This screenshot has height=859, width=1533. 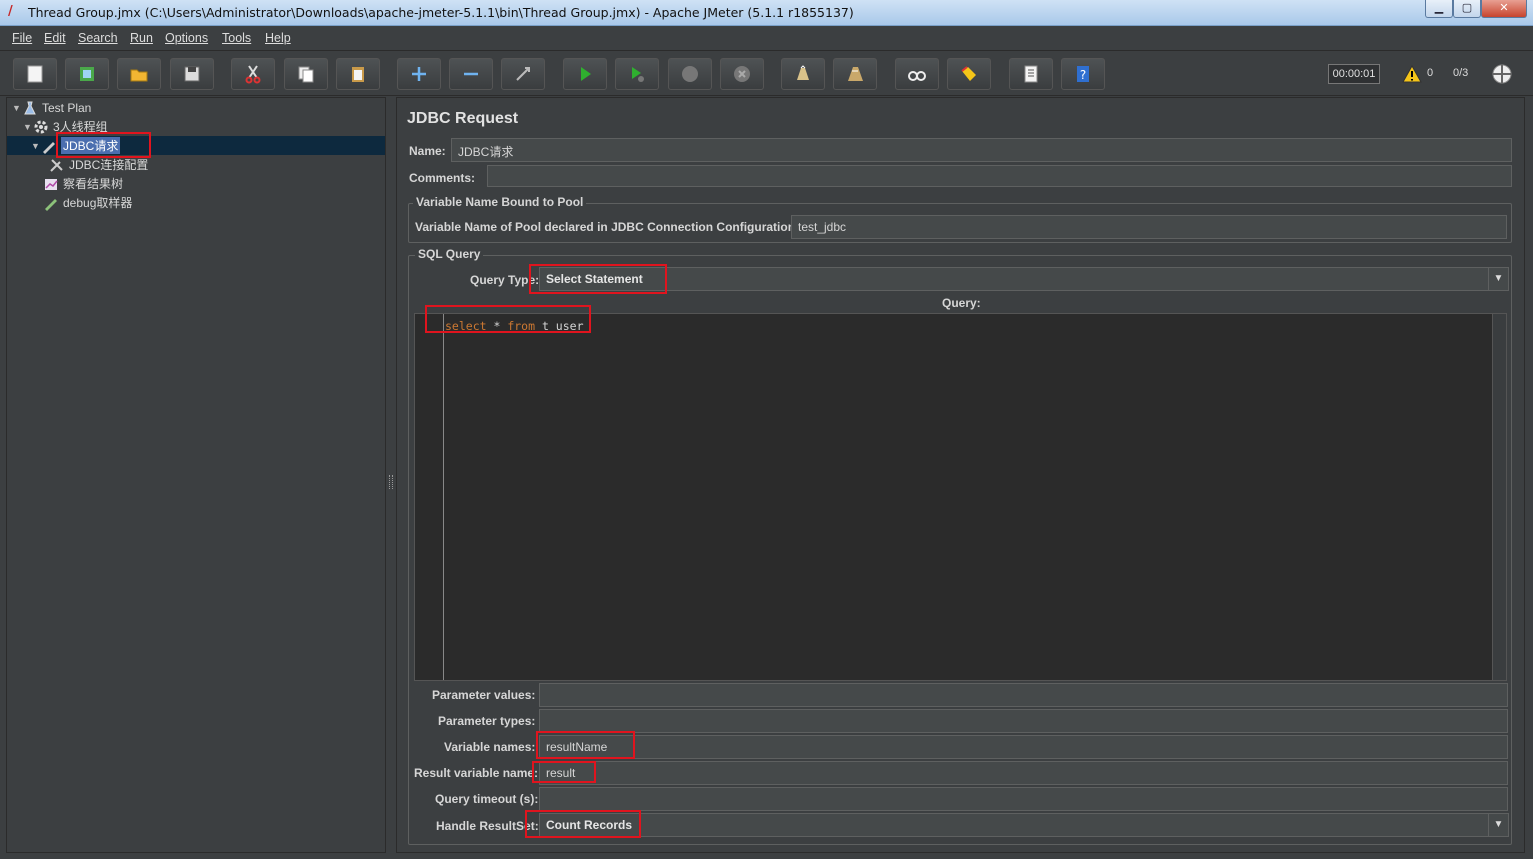 I want to click on panel-splitter, so click(x=391, y=475).